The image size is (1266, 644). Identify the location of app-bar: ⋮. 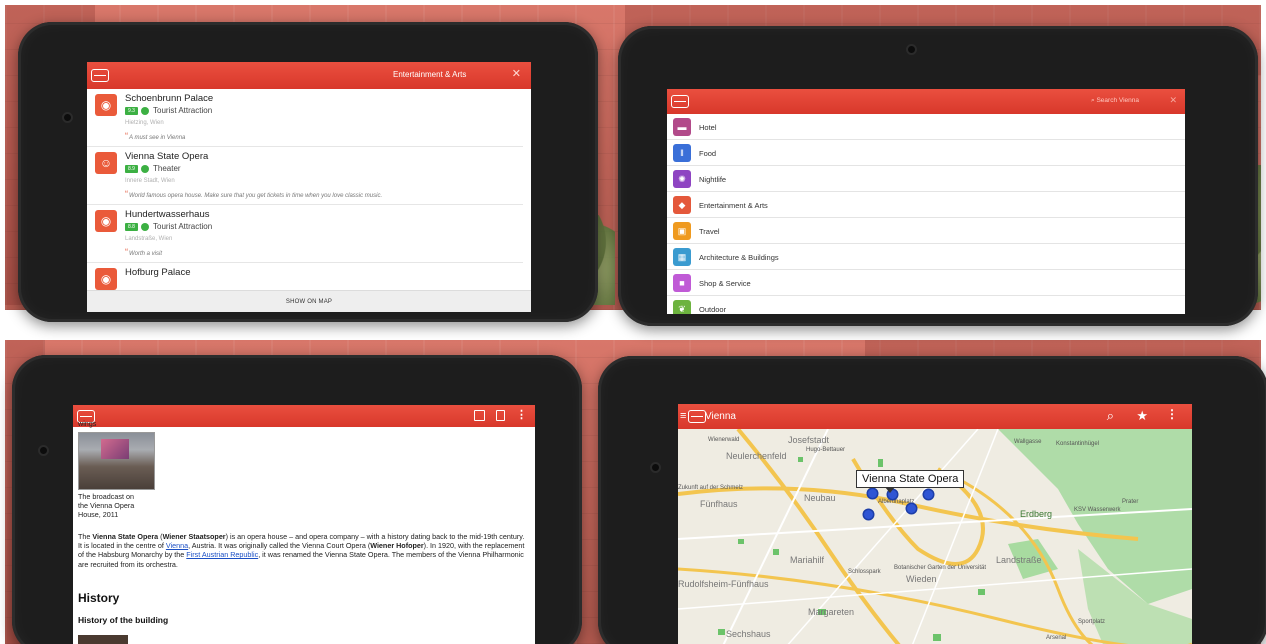
(304, 416).